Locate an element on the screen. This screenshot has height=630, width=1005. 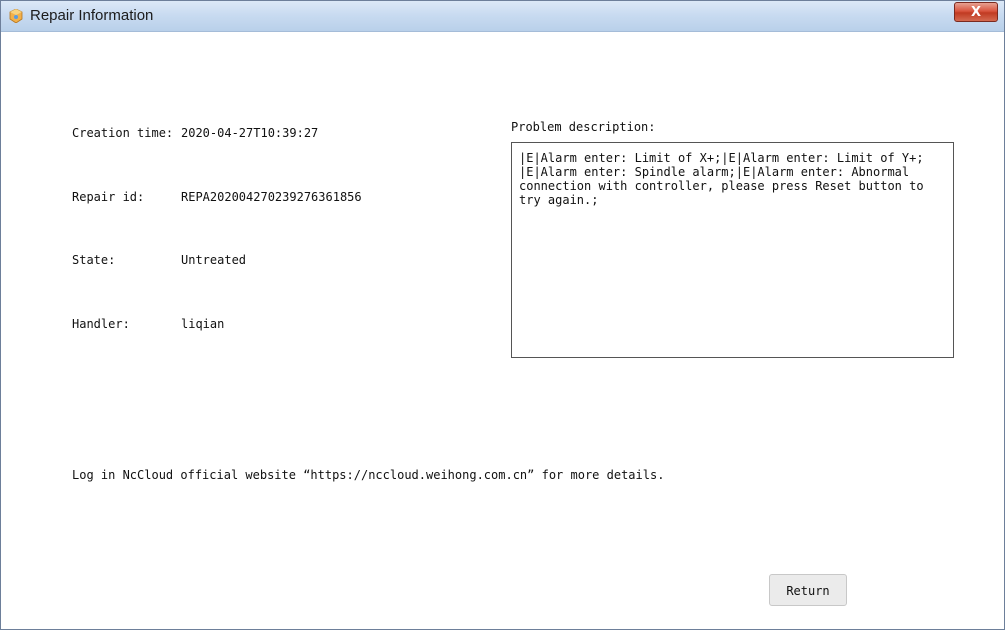
app-icon is located at coordinates (16, 16).